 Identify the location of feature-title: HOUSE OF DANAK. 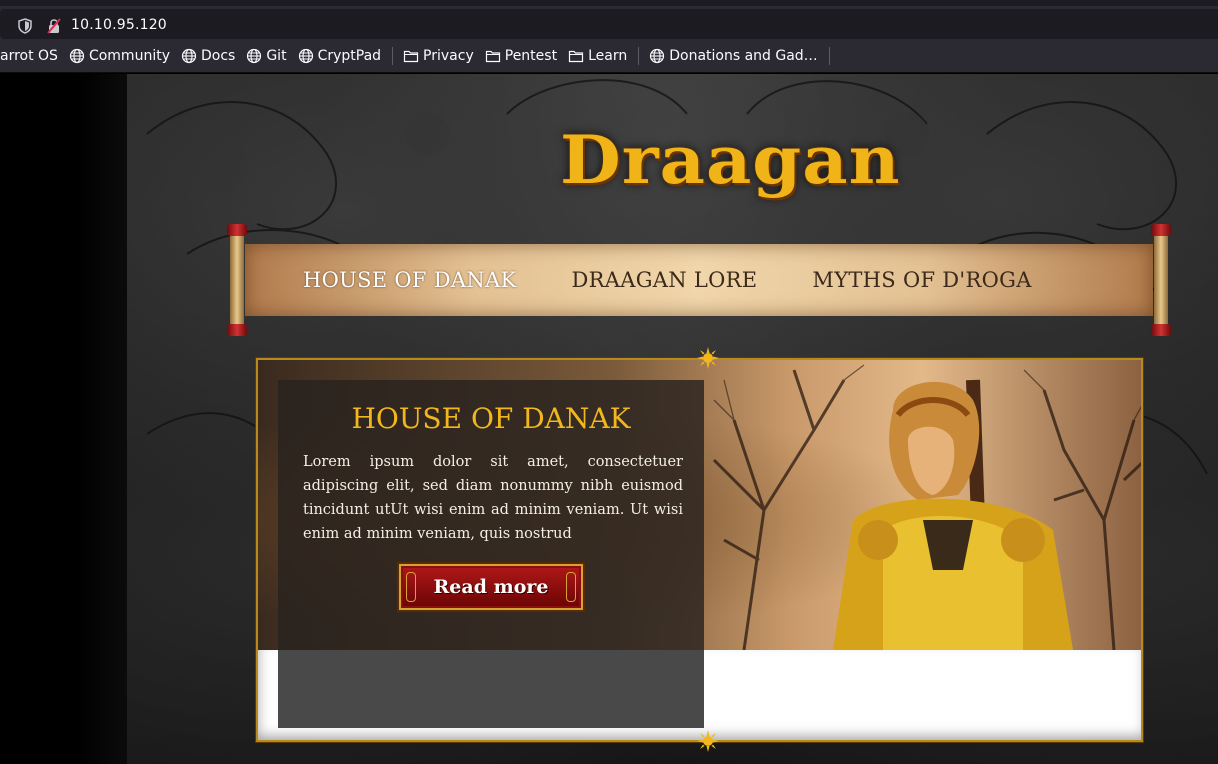
(491, 418).